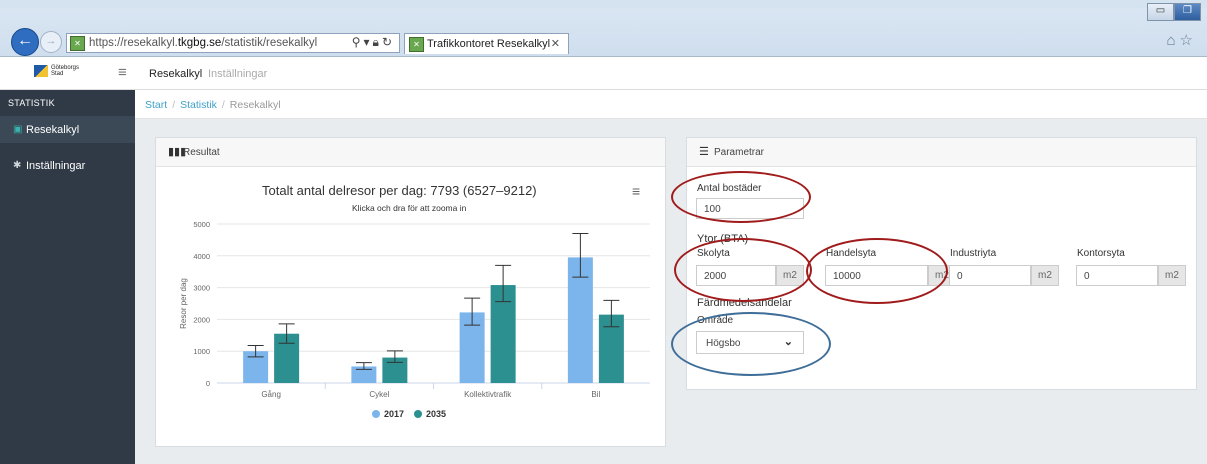  What do you see at coordinates (269, 43) in the screenshot?
I see `url-path: /statistik/resekalkyl` at bounding box center [269, 43].